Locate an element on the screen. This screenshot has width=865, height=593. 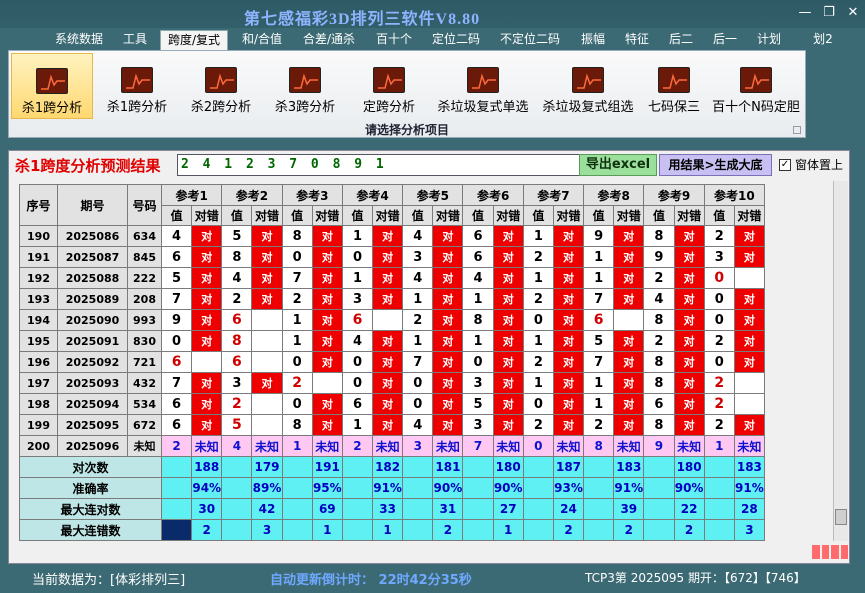
table-row: 190 2025086 634 4 对 5 对 8 对 1 对 4 对 6 对 1 对 9 对 8 对 2 对 is located at coordinates (392, 236).